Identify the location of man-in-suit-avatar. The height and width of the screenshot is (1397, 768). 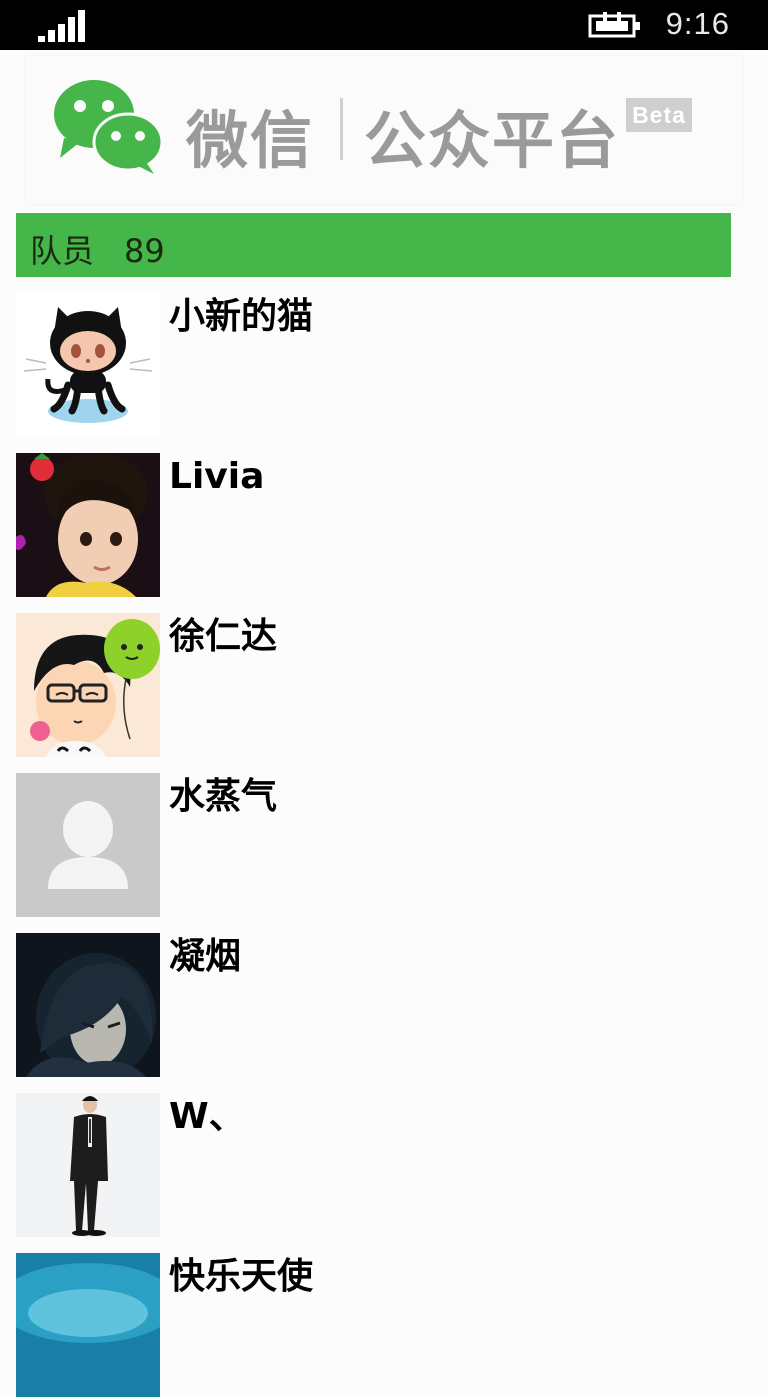
(88, 1165).